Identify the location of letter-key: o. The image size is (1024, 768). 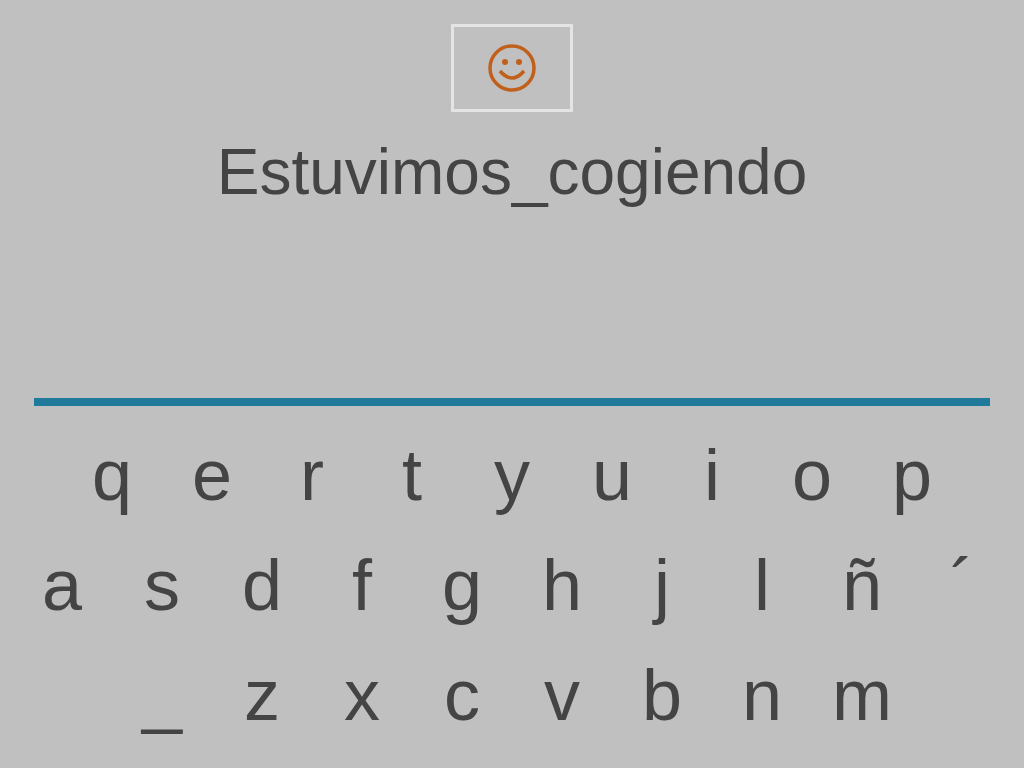
(812, 475).